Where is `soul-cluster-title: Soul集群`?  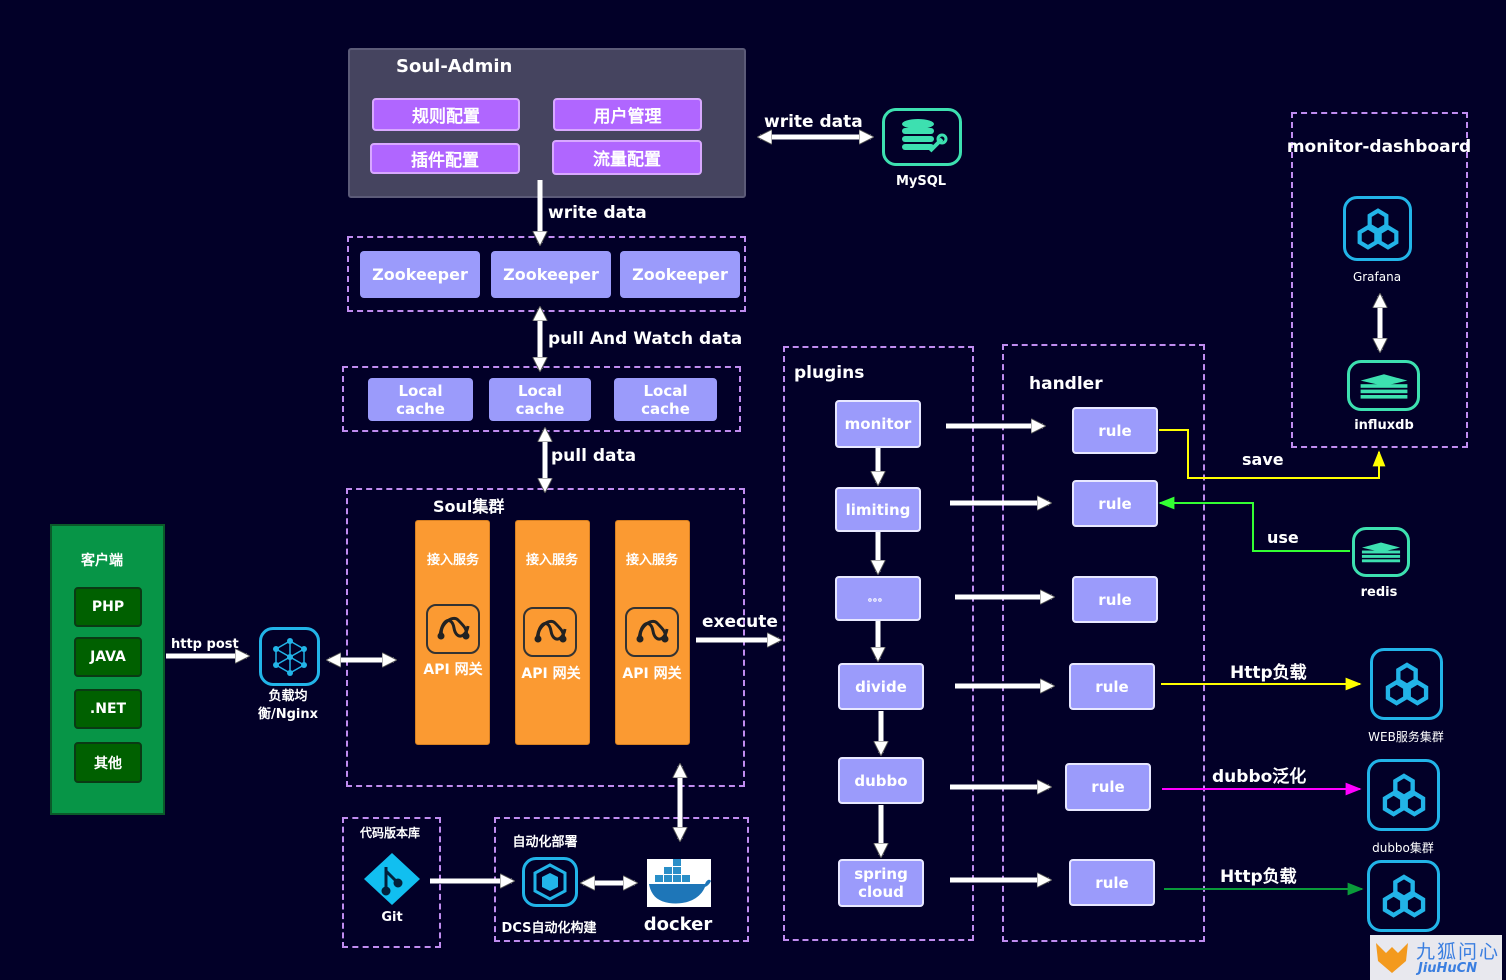
soul-cluster-title: Soul集群 is located at coordinates (469, 506).